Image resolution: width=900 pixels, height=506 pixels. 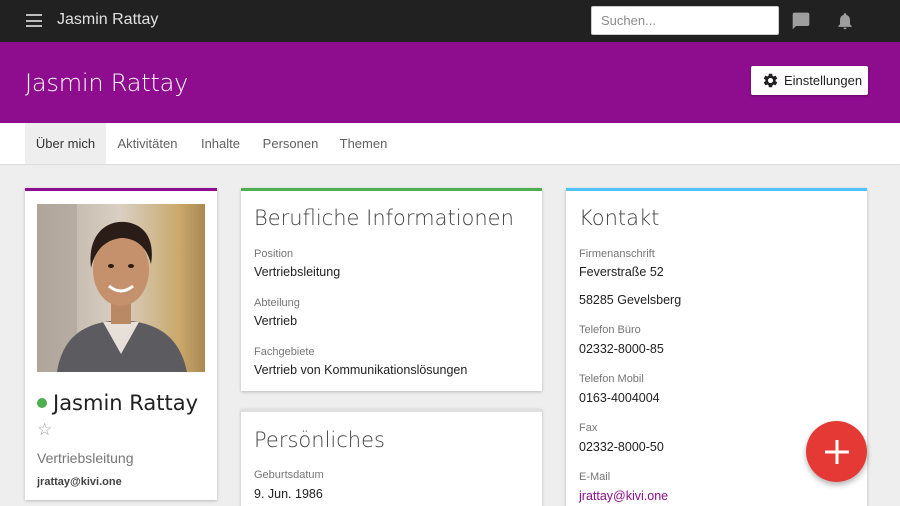 I want to click on email-label: E-Mail, so click(x=595, y=477).